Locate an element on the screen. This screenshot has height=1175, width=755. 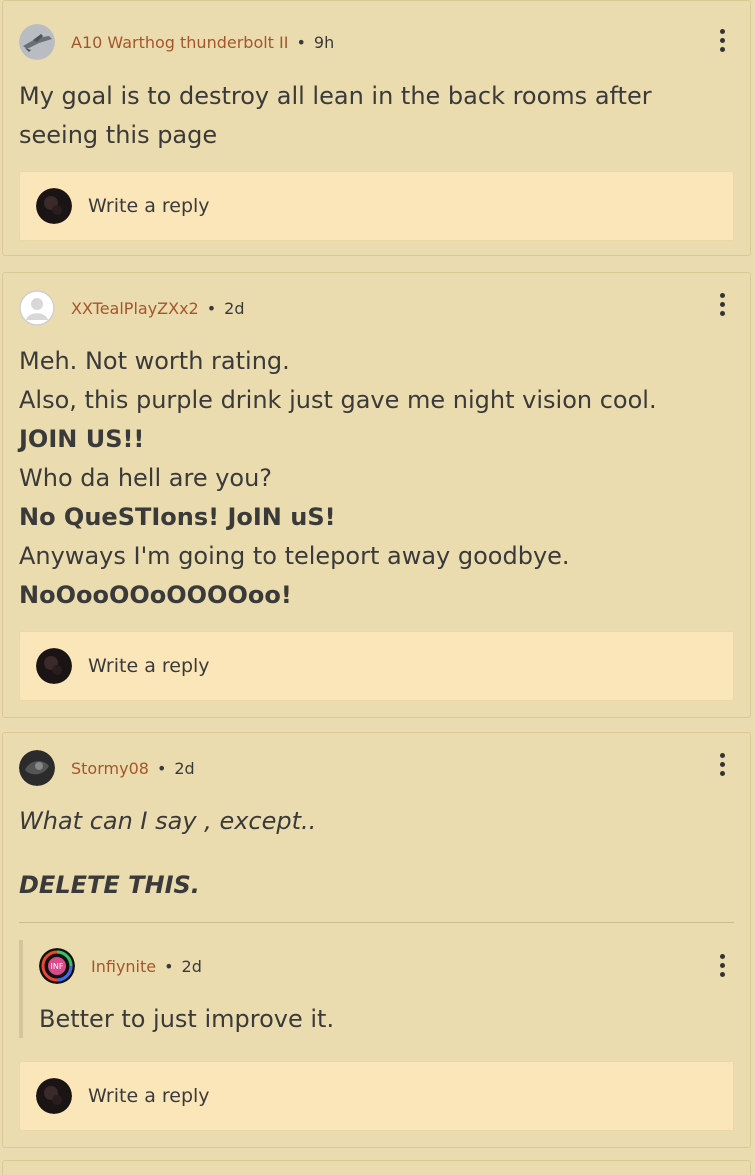
timestamp: 9h is located at coordinates (324, 42).